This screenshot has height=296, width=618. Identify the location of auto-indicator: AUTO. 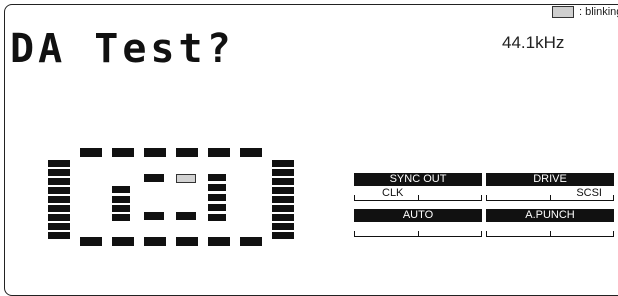
(418, 225).